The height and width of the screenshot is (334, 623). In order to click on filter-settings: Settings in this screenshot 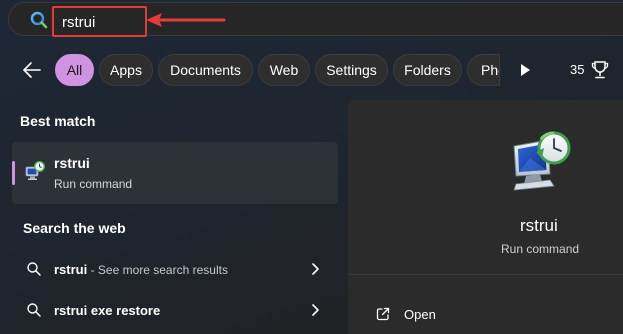, I will do `click(351, 70)`.